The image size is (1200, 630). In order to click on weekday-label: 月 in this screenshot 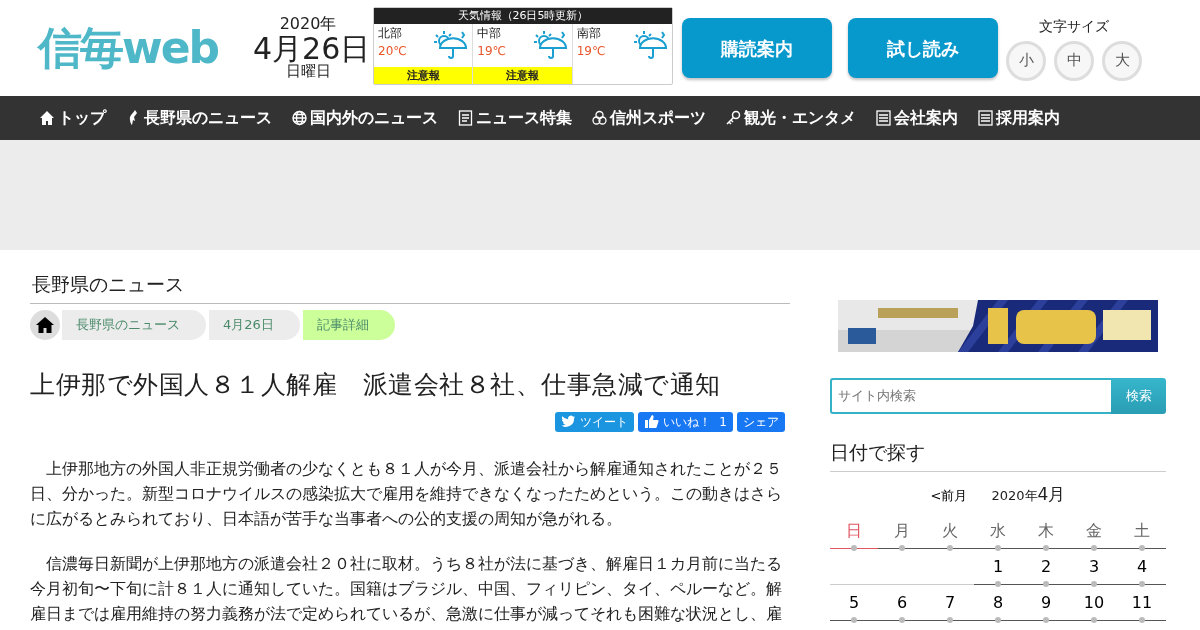, I will do `click(902, 530)`.